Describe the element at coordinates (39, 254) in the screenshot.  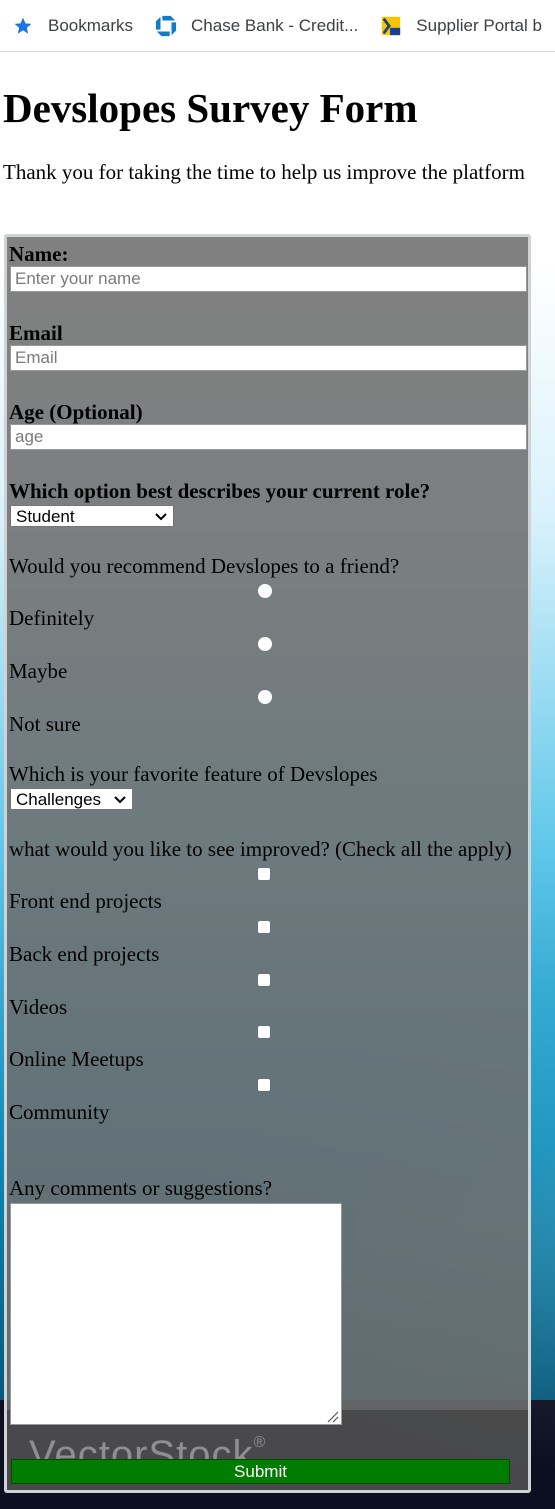
I see `name-label: Name:` at that location.